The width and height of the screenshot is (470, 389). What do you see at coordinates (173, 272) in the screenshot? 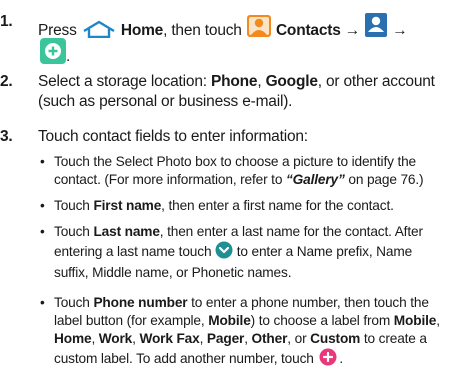
I see `bullet-text: suffix, Middle name, or Phonetic names.` at bounding box center [173, 272].